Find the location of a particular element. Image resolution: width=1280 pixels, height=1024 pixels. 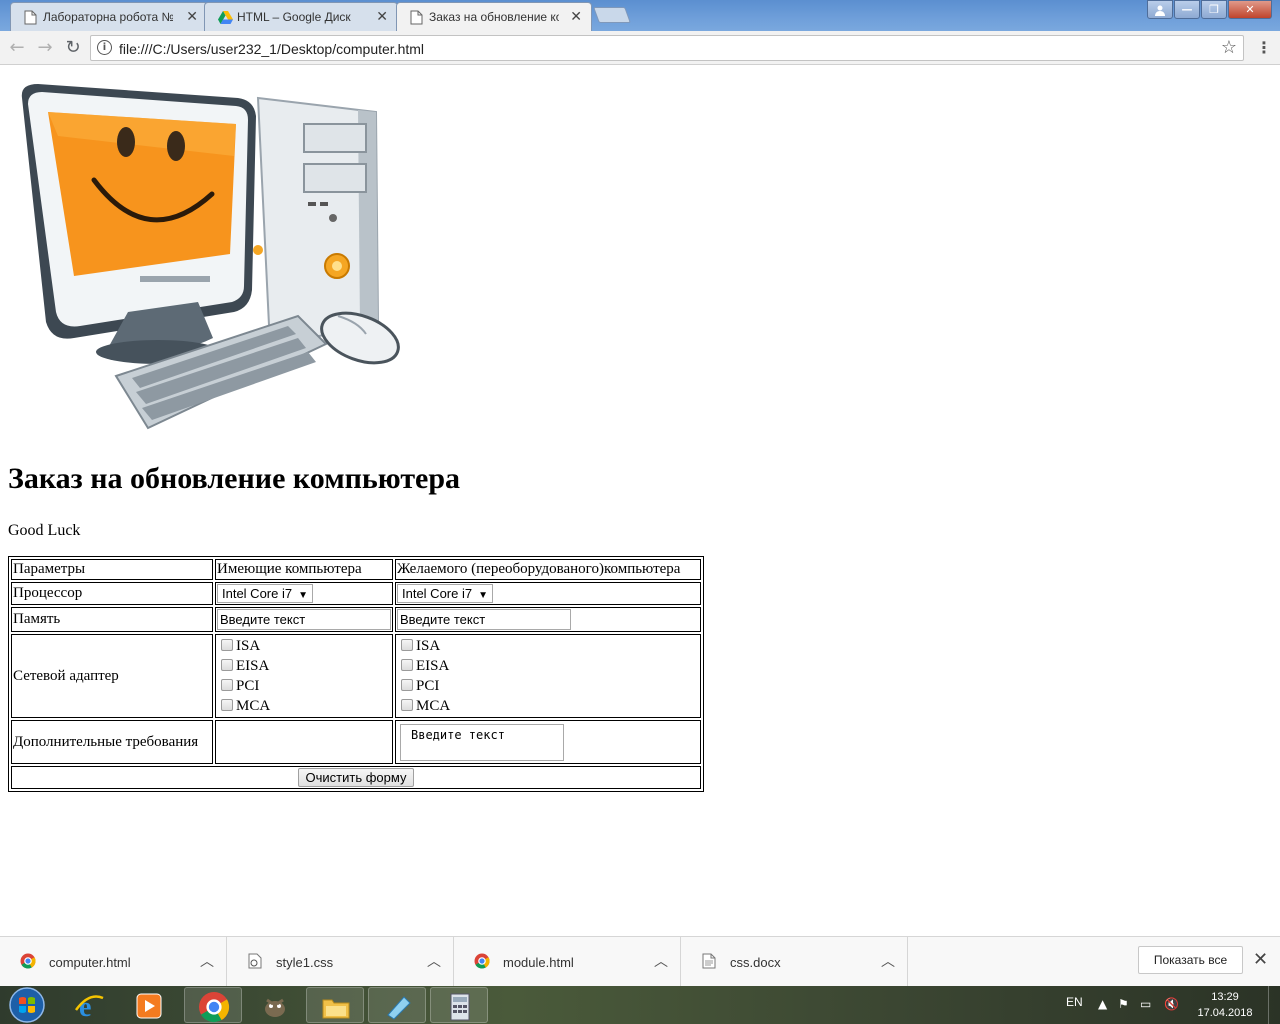

clear-form-button: Очистить форму is located at coordinates (356, 777).